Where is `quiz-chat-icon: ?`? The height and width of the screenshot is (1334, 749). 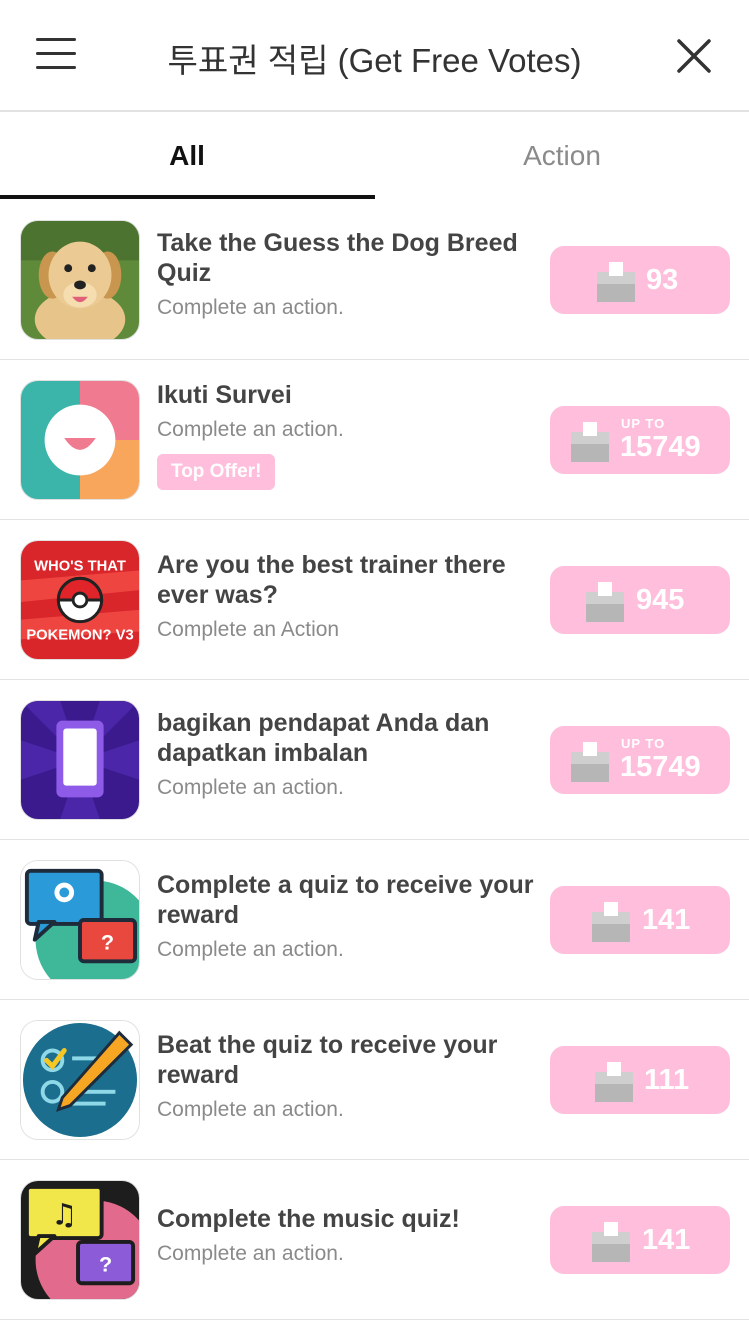 quiz-chat-icon: ? is located at coordinates (80, 920).